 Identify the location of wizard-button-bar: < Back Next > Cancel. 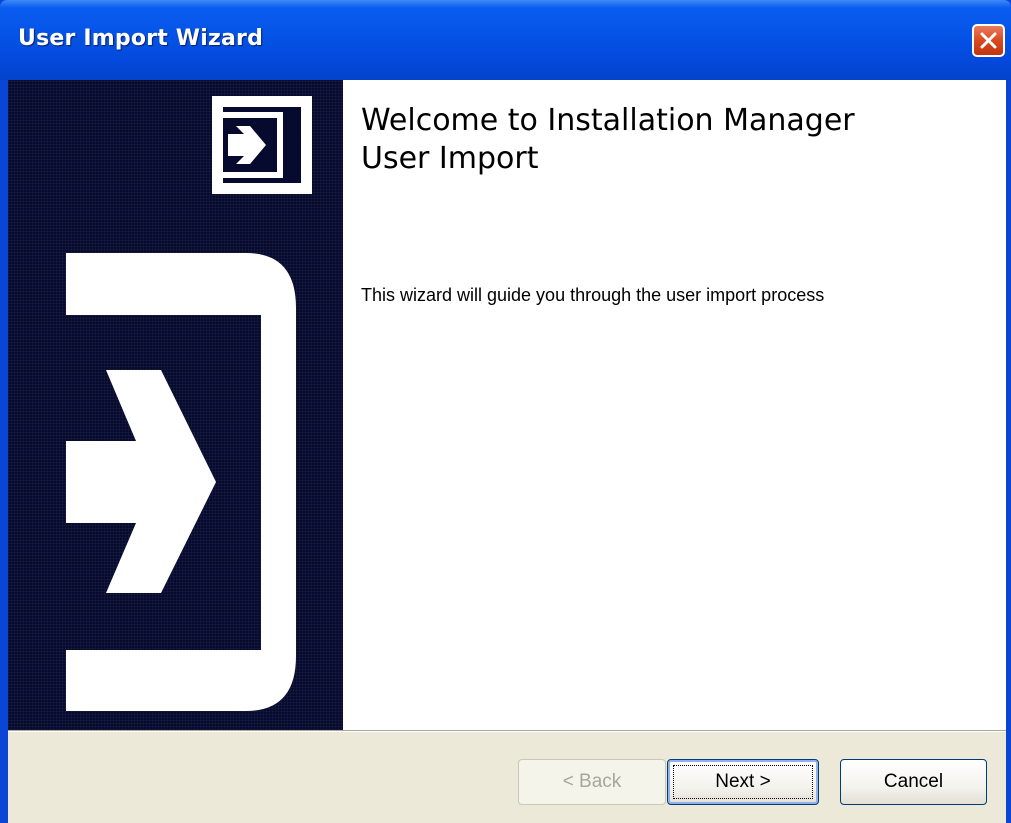
(507, 776).